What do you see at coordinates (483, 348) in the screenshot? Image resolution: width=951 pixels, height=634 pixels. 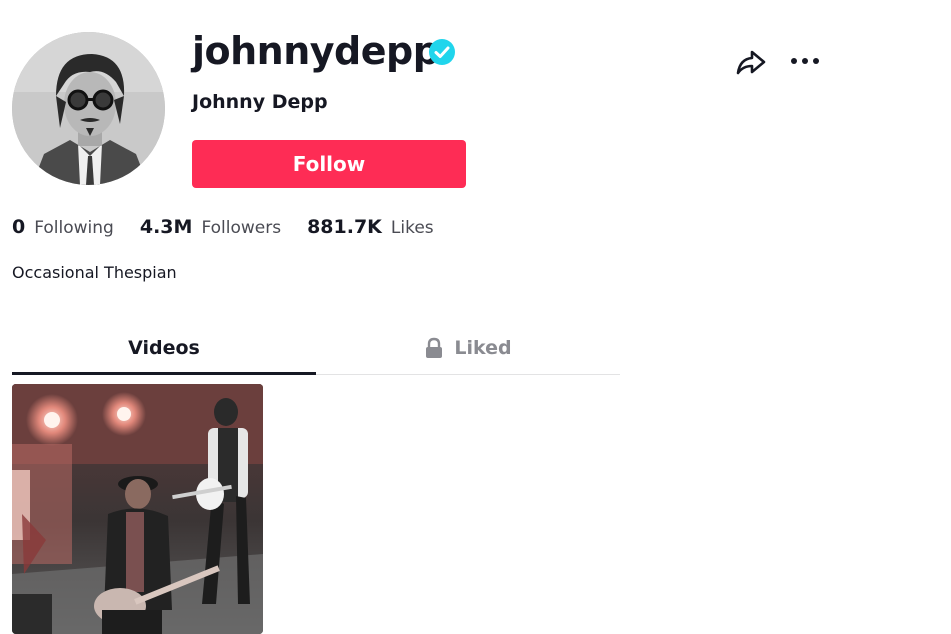 I see `tab-label: Liked` at bounding box center [483, 348].